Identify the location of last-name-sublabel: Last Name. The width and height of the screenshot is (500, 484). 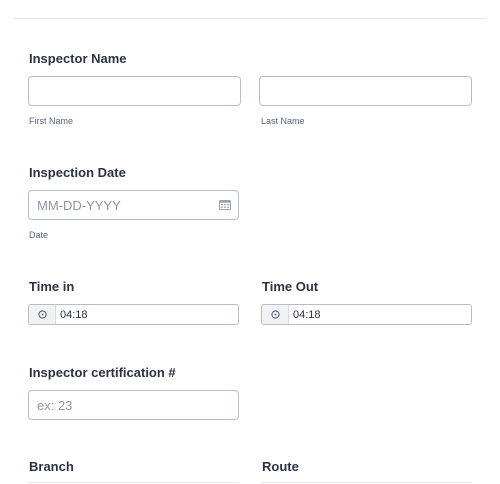
(283, 121).